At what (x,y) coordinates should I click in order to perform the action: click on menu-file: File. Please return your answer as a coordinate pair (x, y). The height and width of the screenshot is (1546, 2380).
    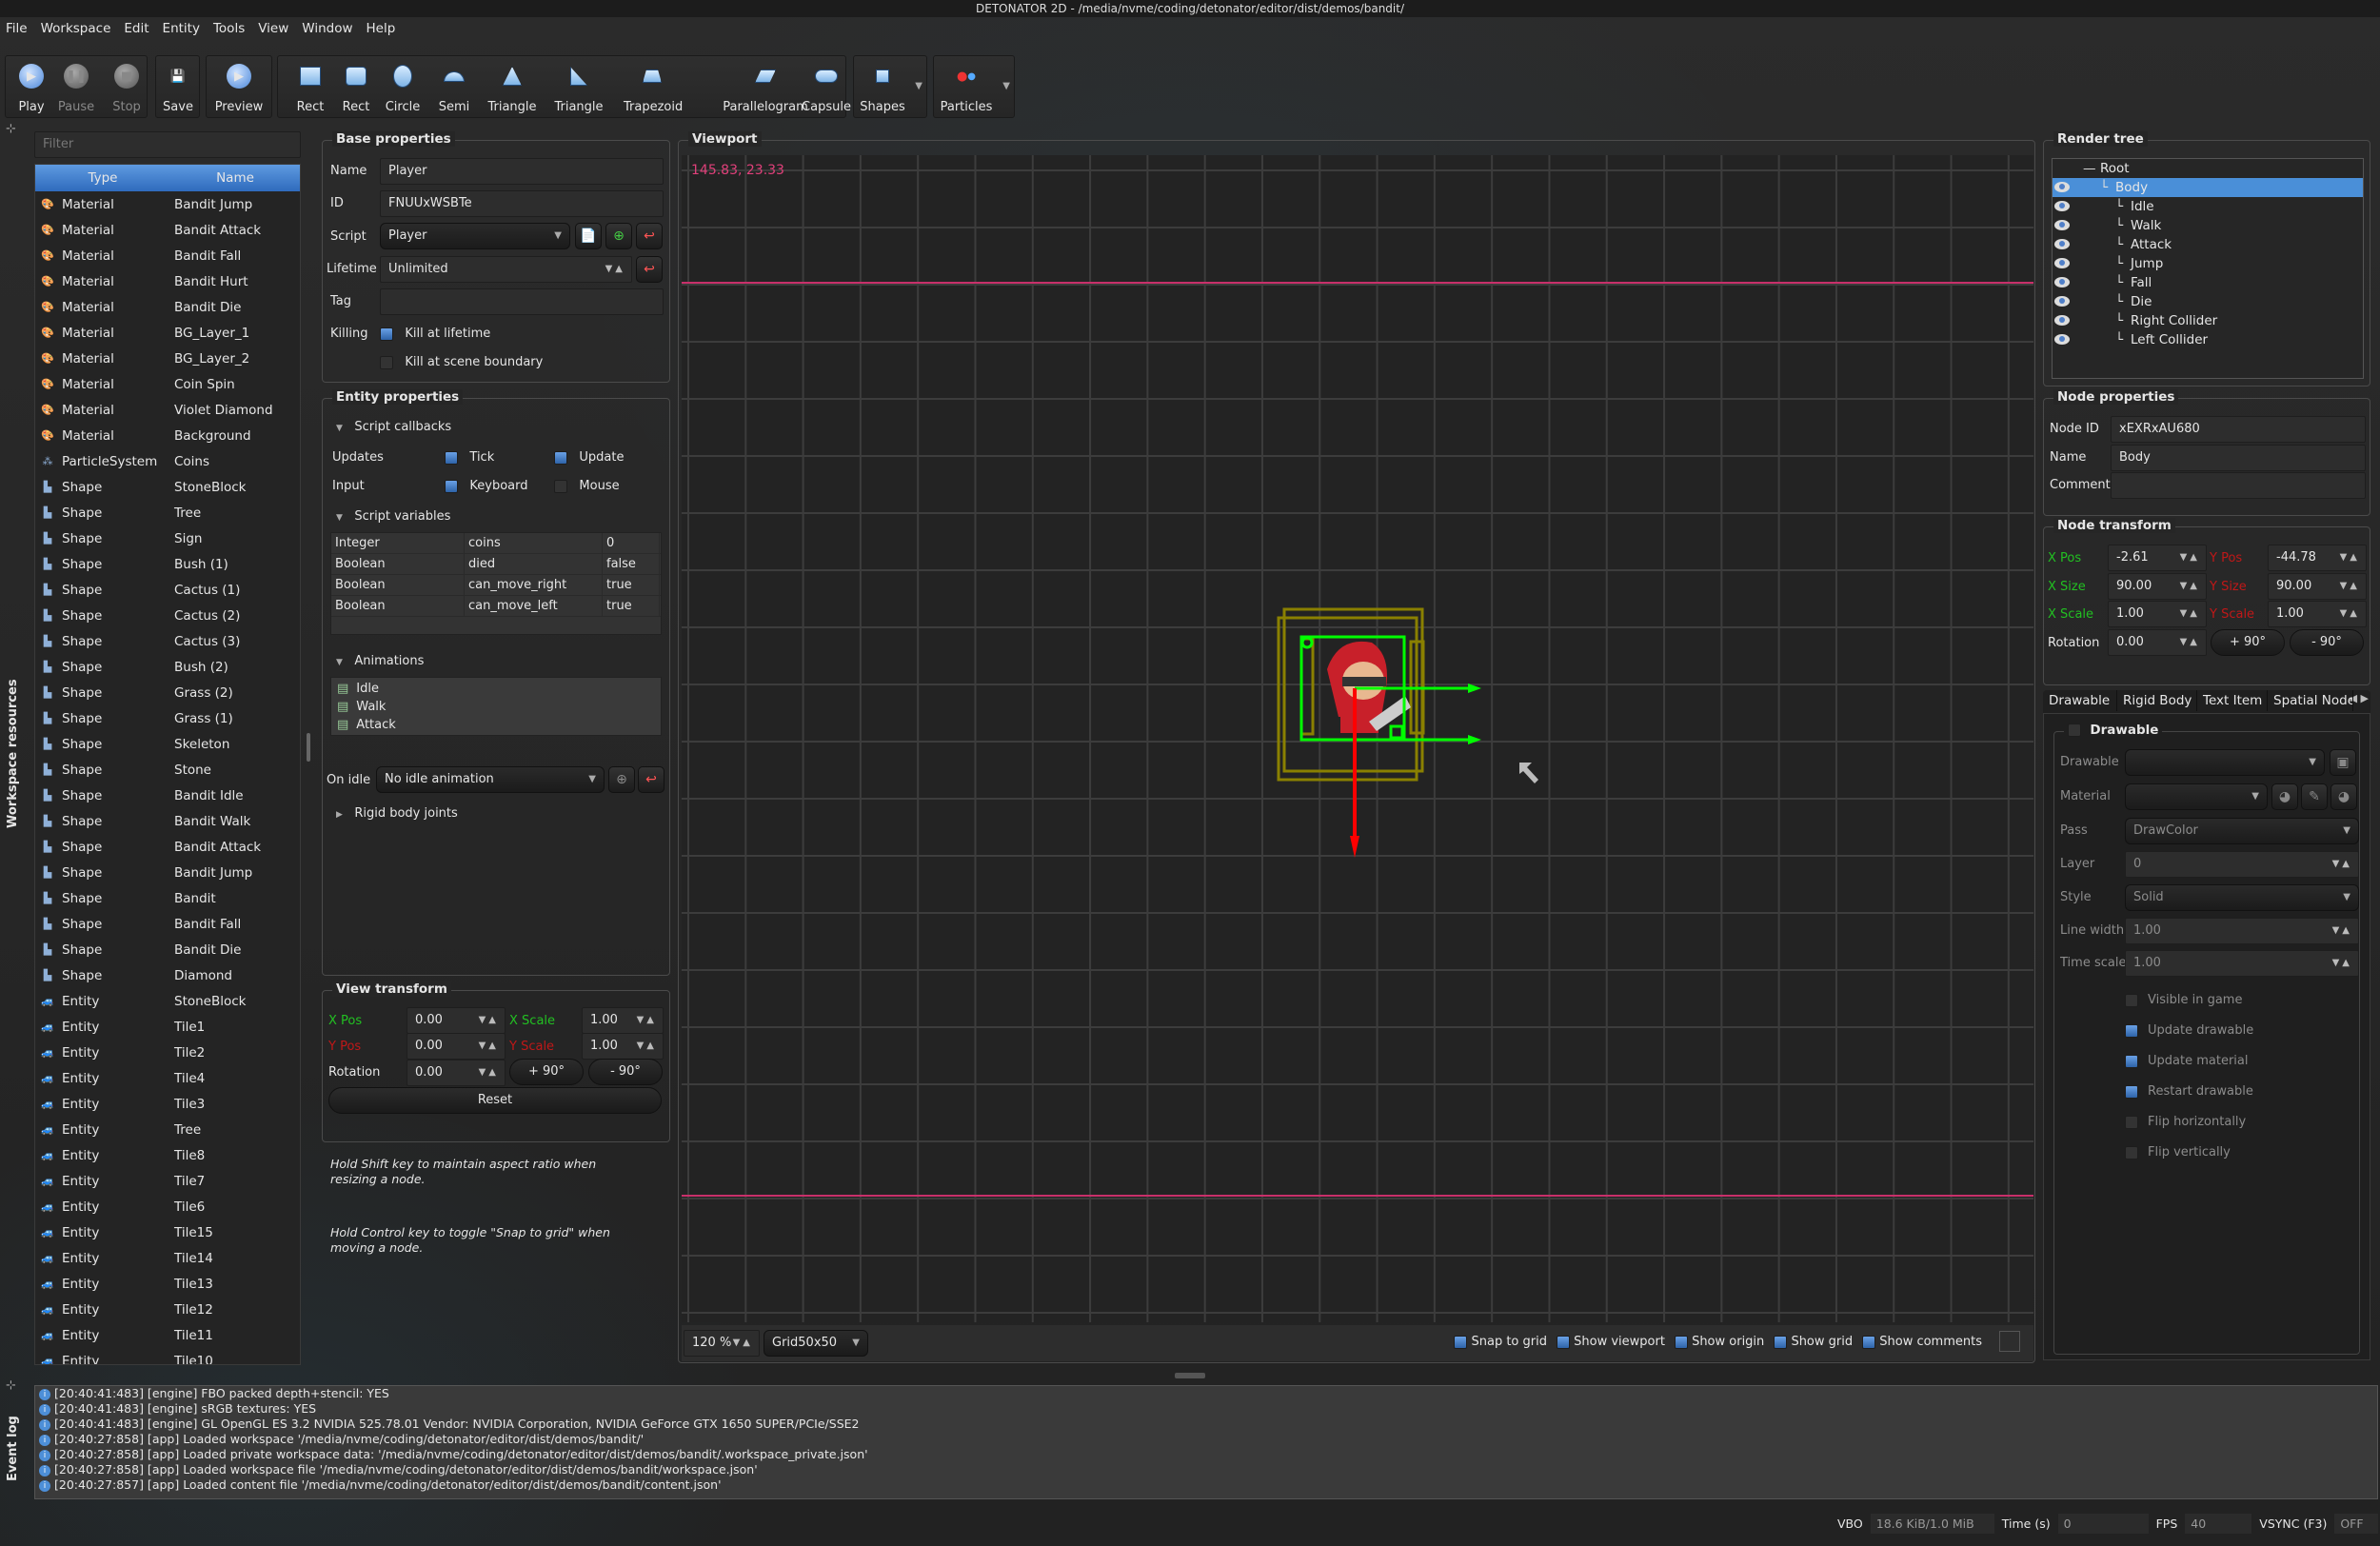
    Looking at the image, I should click on (17, 32).